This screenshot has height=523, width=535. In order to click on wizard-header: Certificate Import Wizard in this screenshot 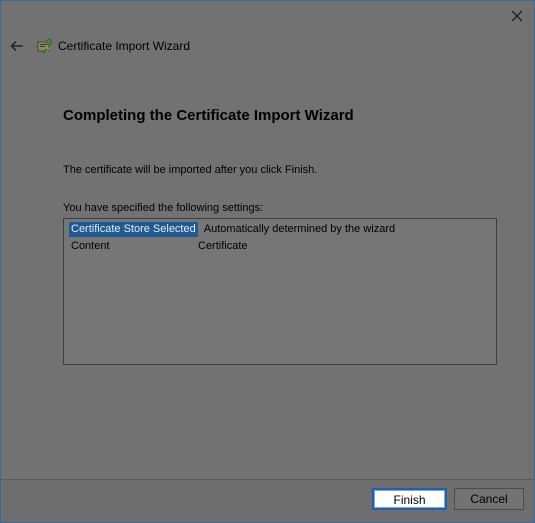, I will do `click(99, 46)`.